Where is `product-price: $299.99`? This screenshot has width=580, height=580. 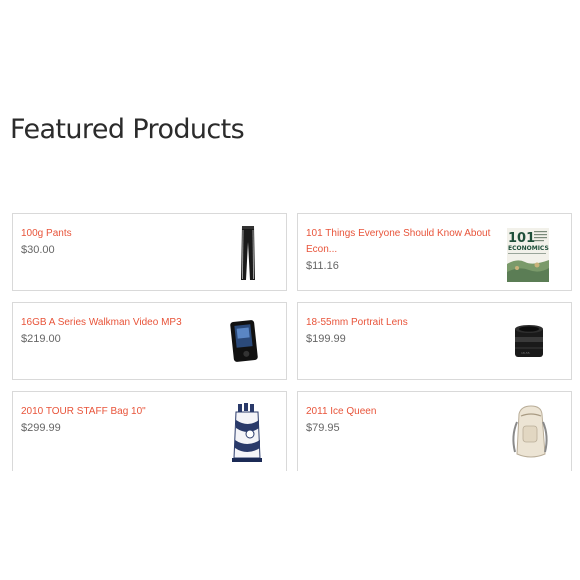
product-price: $299.99 is located at coordinates (41, 428).